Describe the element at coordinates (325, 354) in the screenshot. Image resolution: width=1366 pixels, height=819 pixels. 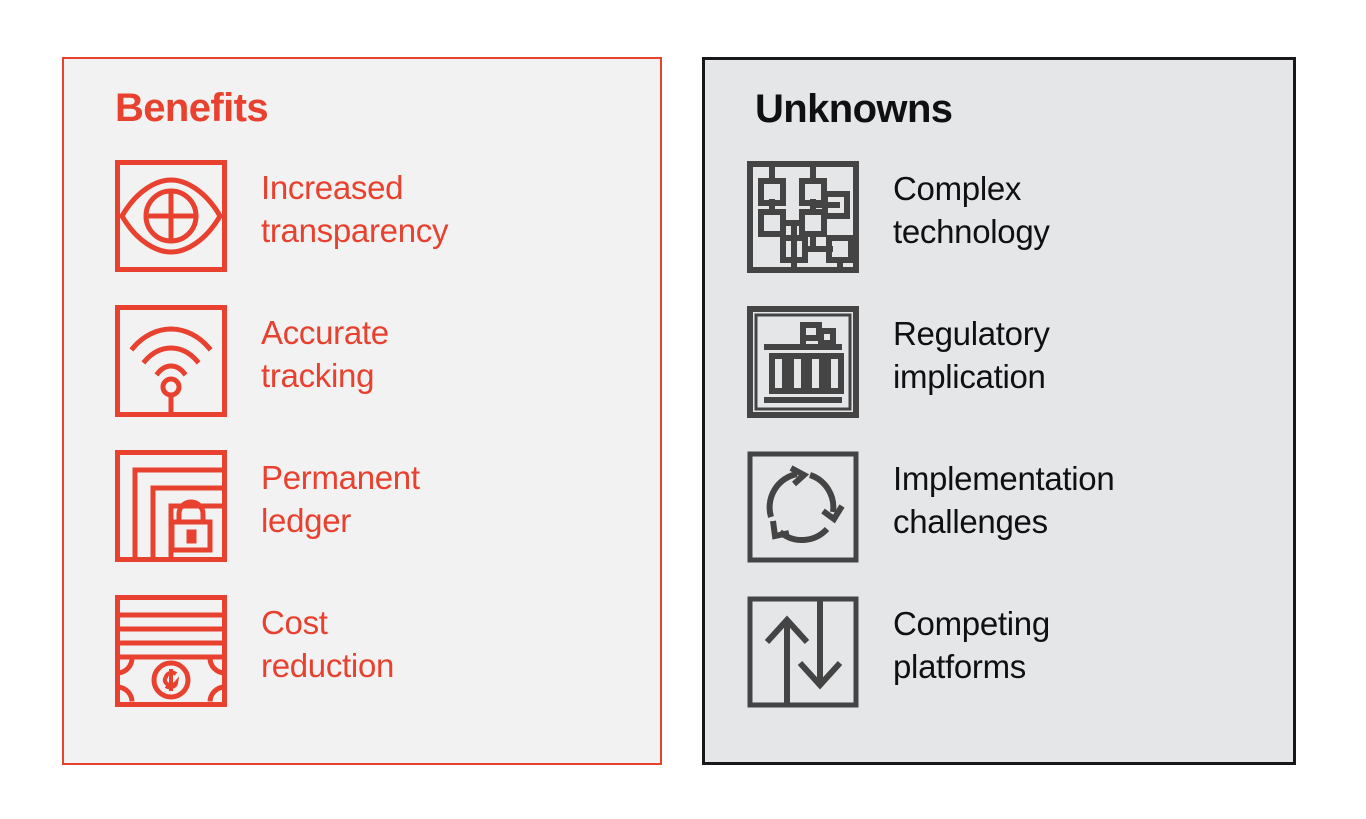
I see `benefits-list-item-label: Accurate tracking` at that location.